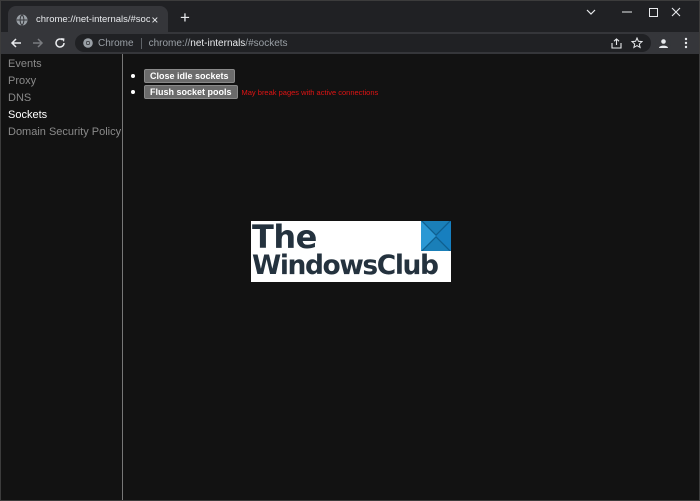 Image resolution: width=700 pixels, height=501 pixels. Describe the element at coordinates (61, 98) in the screenshot. I see `sidebar-item-dns: DNS` at that location.